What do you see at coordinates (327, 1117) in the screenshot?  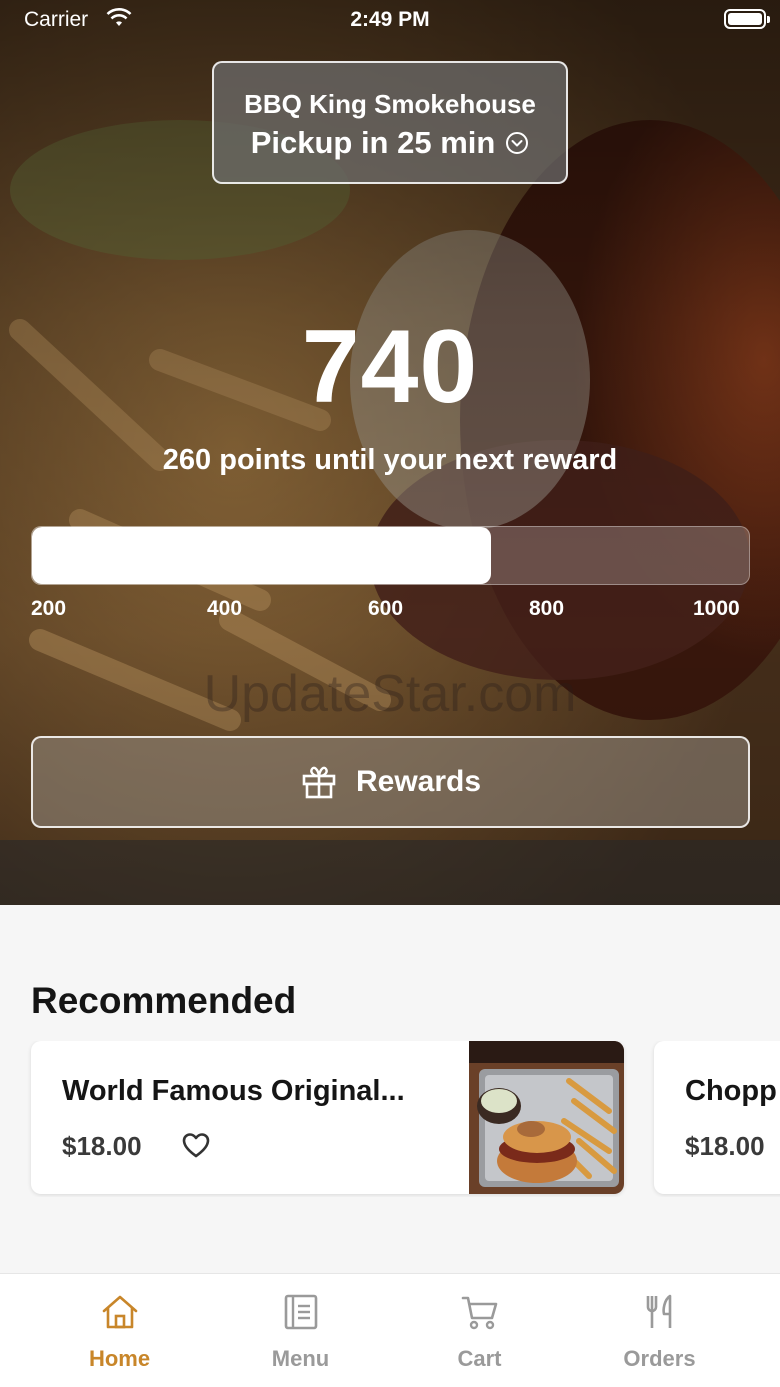 I see `recommended-item-card: World Famous Original... $18.00` at bounding box center [327, 1117].